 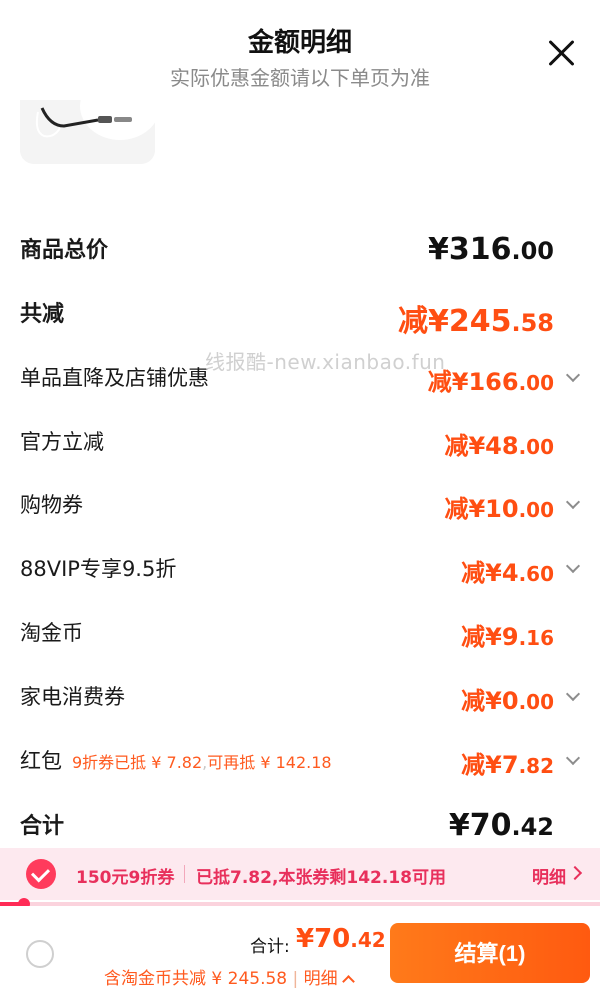 What do you see at coordinates (490, 953) in the screenshot?
I see `settle-button: 结算(1)` at bounding box center [490, 953].